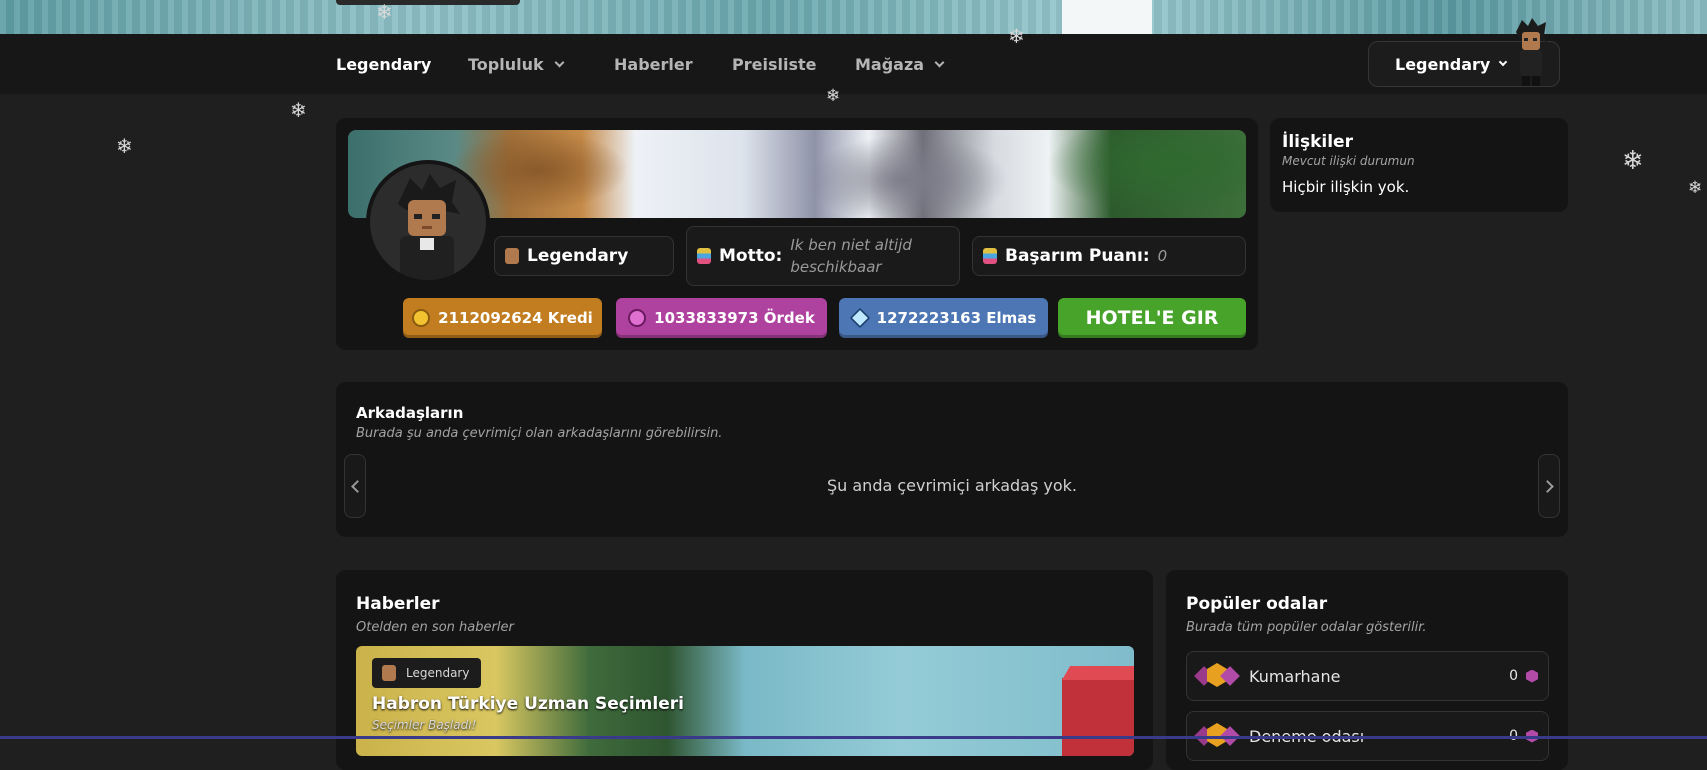  What do you see at coordinates (528, 704) in the screenshot?
I see `news-article-title: Habron Türkiye Uzman Seçimleri` at bounding box center [528, 704].